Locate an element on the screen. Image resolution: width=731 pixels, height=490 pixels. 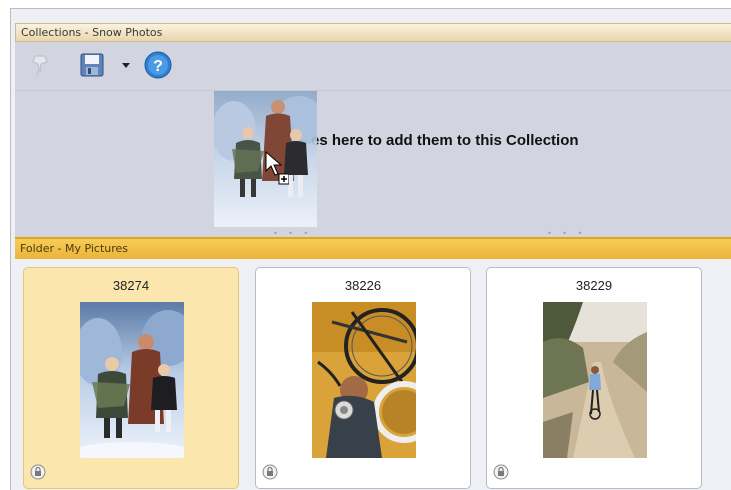
save-dropdown-button is located at coordinates (126, 65).